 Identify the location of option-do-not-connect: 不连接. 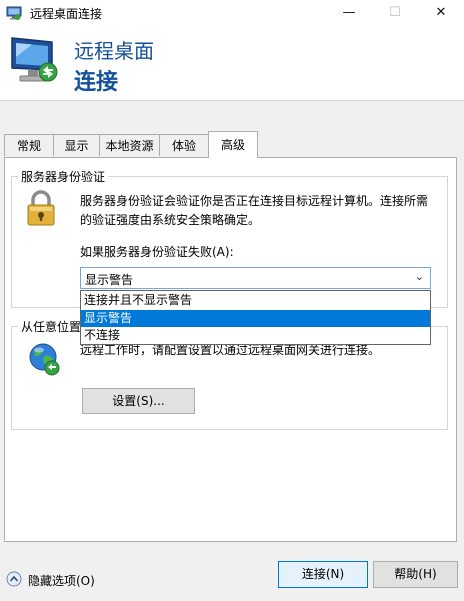
(255, 335).